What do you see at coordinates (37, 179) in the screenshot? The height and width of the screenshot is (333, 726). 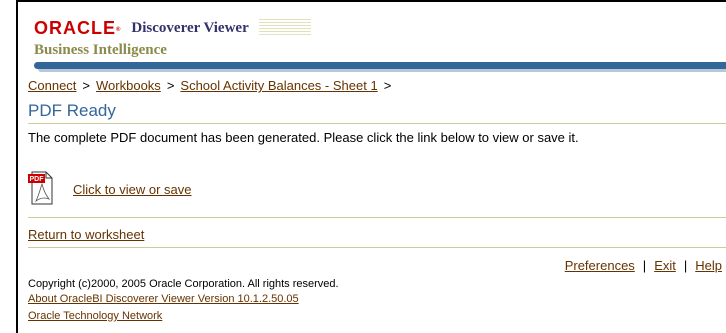 I see `pdf-icon-label: PDF` at bounding box center [37, 179].